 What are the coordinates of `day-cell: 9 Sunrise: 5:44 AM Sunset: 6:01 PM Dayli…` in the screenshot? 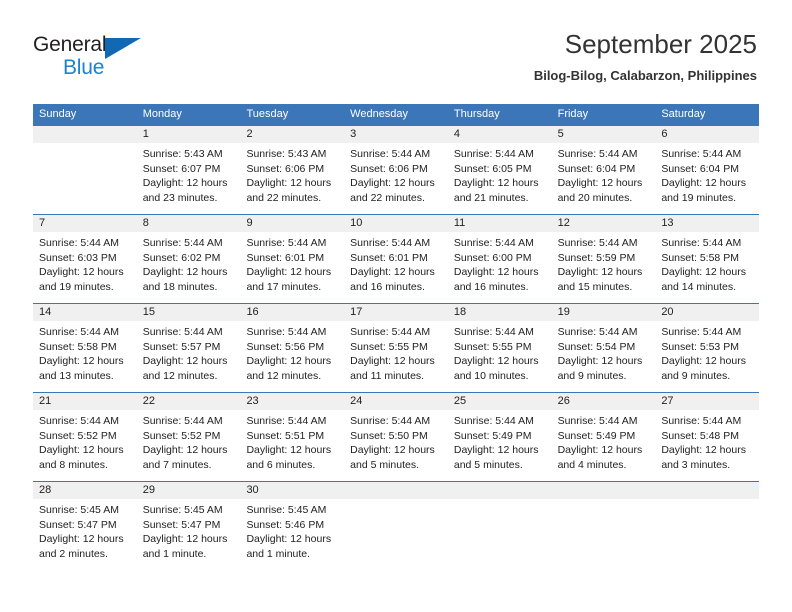 It's located at (292, 259).